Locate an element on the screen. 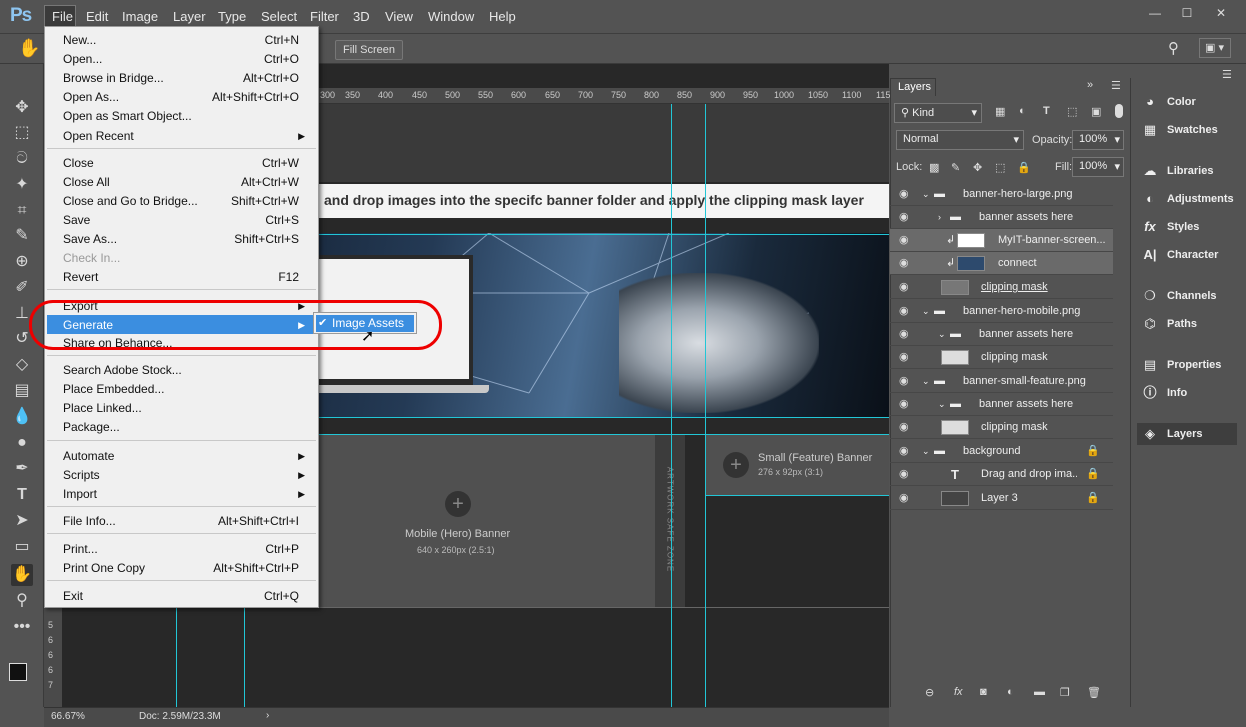 This screenshot has width=1246, height=727. add-mask-icon: ◙ is located at coordinates (983, 692).